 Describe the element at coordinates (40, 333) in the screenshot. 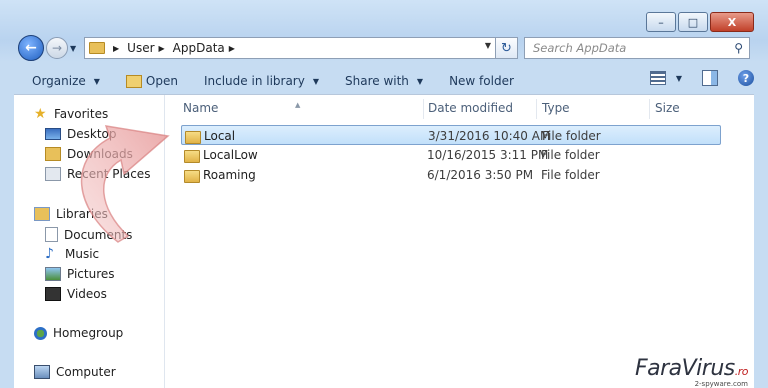

I see `homegroup-icon` at that location.